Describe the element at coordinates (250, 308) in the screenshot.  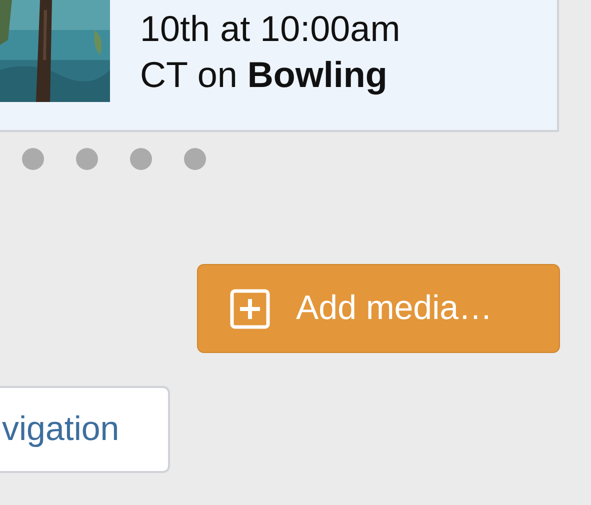
I see `plus-square-icon` at that location.